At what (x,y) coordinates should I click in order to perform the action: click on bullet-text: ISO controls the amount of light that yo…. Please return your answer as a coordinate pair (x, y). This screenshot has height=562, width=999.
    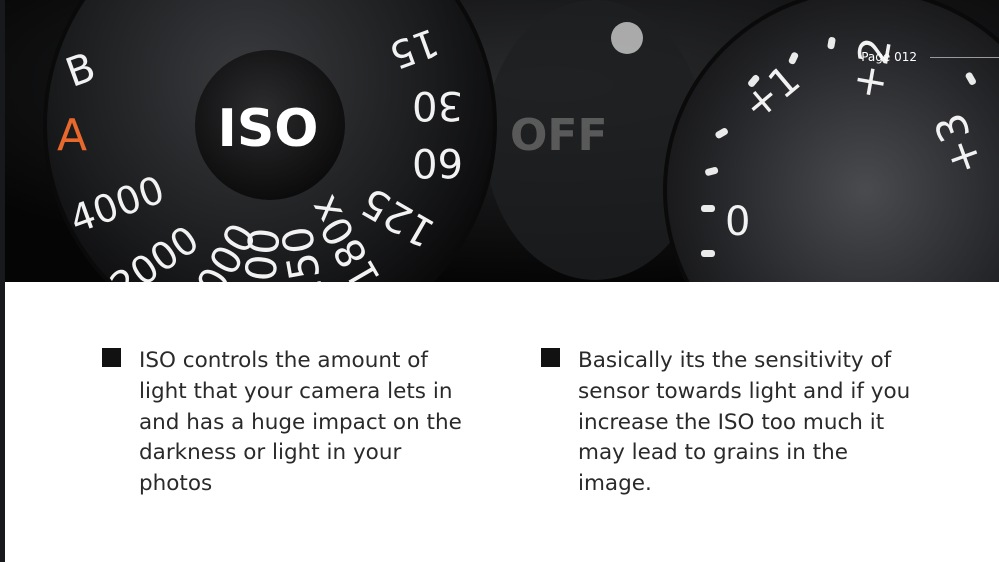
    Looking at the image, I should click on (300, 422).